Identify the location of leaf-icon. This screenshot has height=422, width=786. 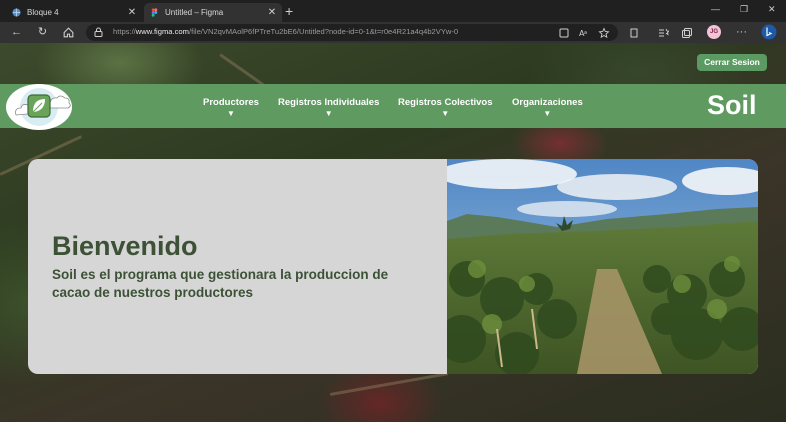
(43, 107).